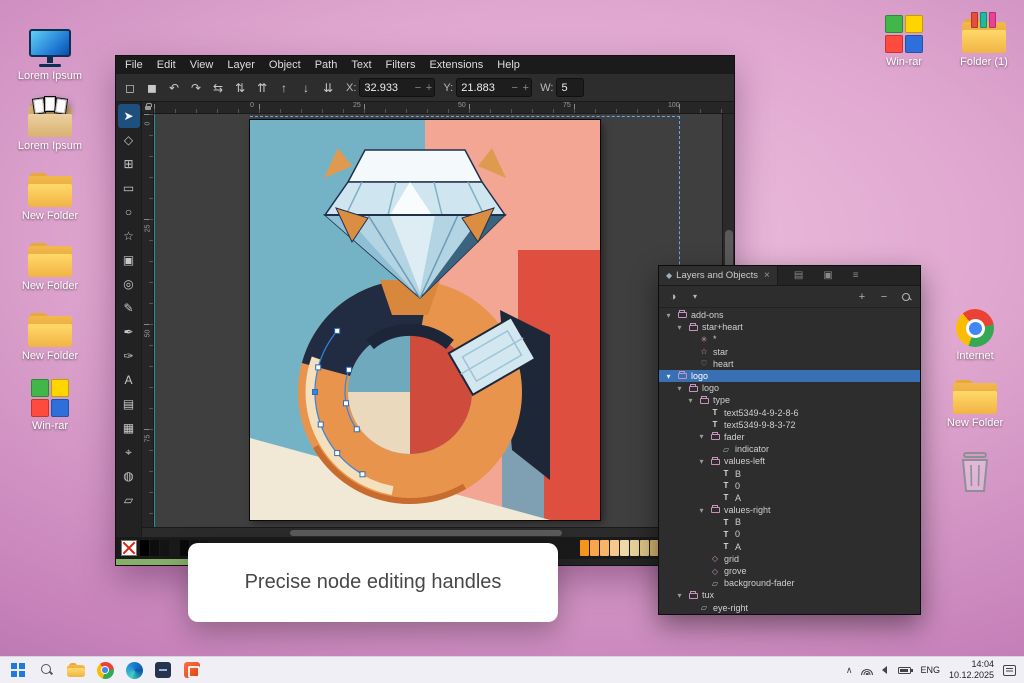 This screenshot has width=1024, height=683. What do you see at coordinates (867, 670) in the screenshot?
I see `wifi-icon` at bounding box center [867, 670].